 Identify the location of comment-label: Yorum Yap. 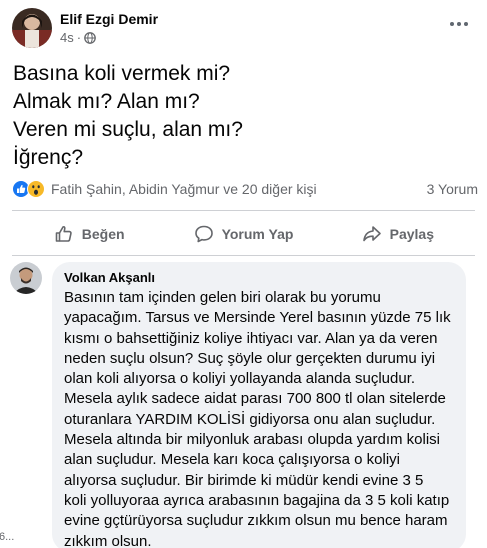
(257, 234).